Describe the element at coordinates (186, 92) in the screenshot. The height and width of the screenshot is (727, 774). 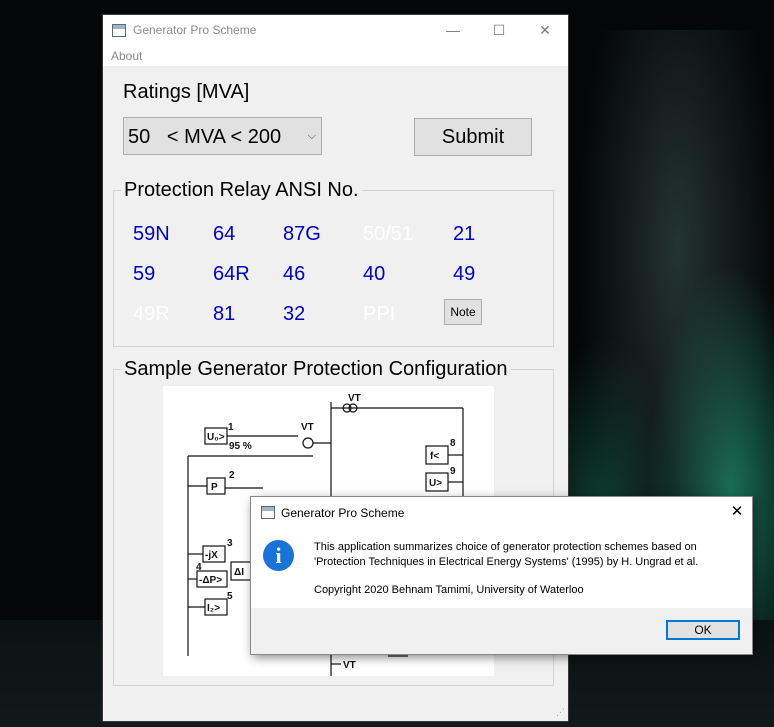
I see `ratings-label: Ratings [MVA]` at that location.